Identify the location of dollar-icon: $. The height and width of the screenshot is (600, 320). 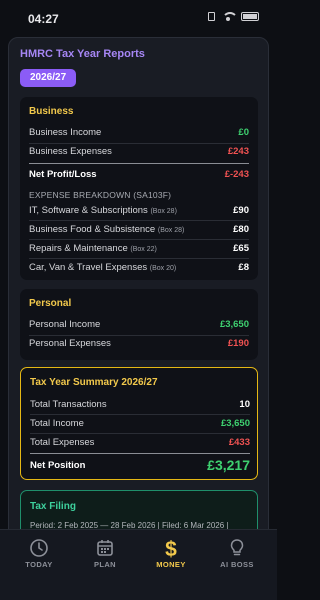
(171, 549).